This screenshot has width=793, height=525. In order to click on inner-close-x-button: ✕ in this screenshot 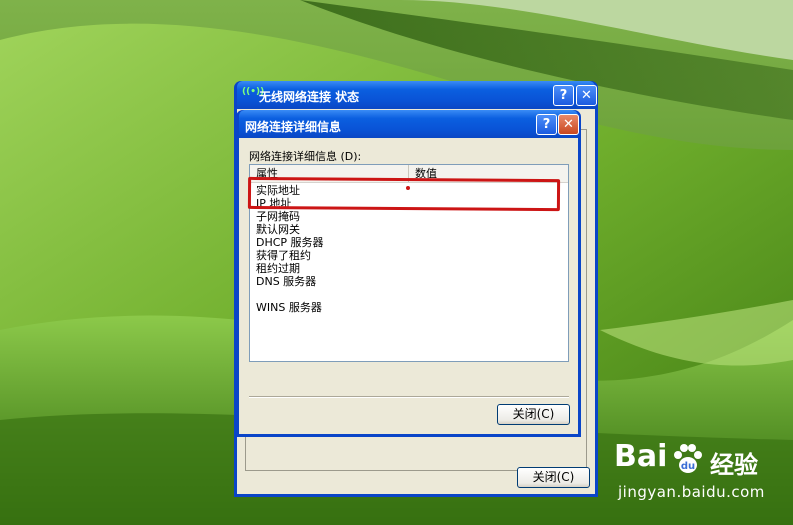, I will do `click(568, 124)`.